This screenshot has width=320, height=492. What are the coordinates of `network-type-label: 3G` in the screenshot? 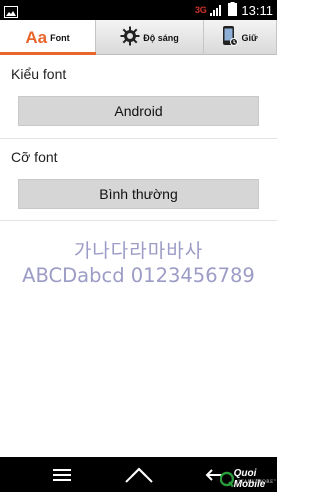 It's located at (201, 10).